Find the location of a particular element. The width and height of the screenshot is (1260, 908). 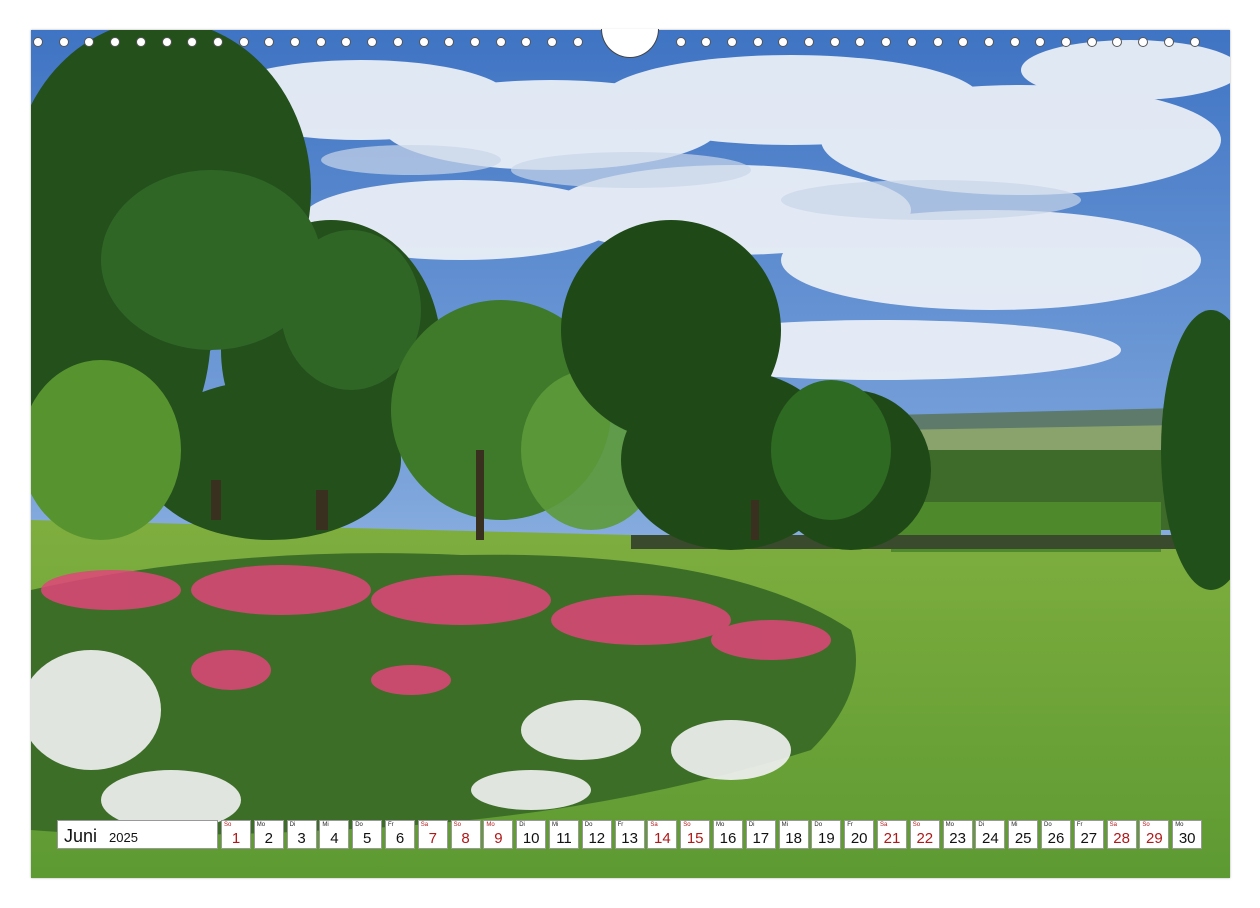

day-cell: Di 17 is located at coordinates (760, 834).